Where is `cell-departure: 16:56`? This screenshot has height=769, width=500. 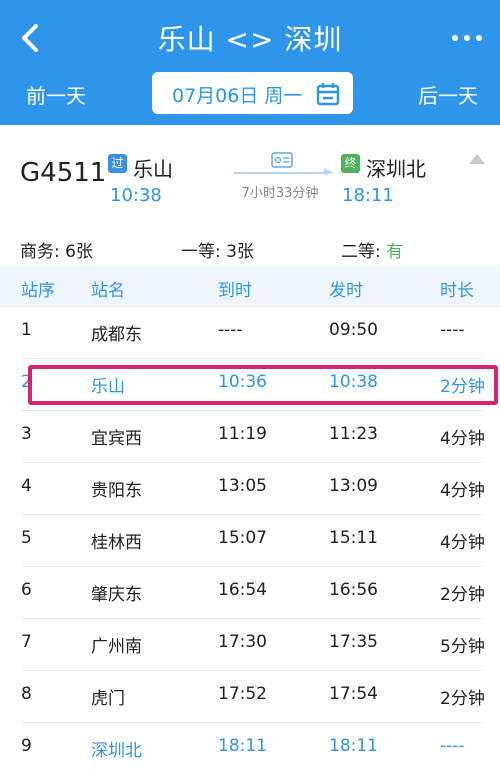 cell-departure: 16:56 is located at coordinates (353, 590).